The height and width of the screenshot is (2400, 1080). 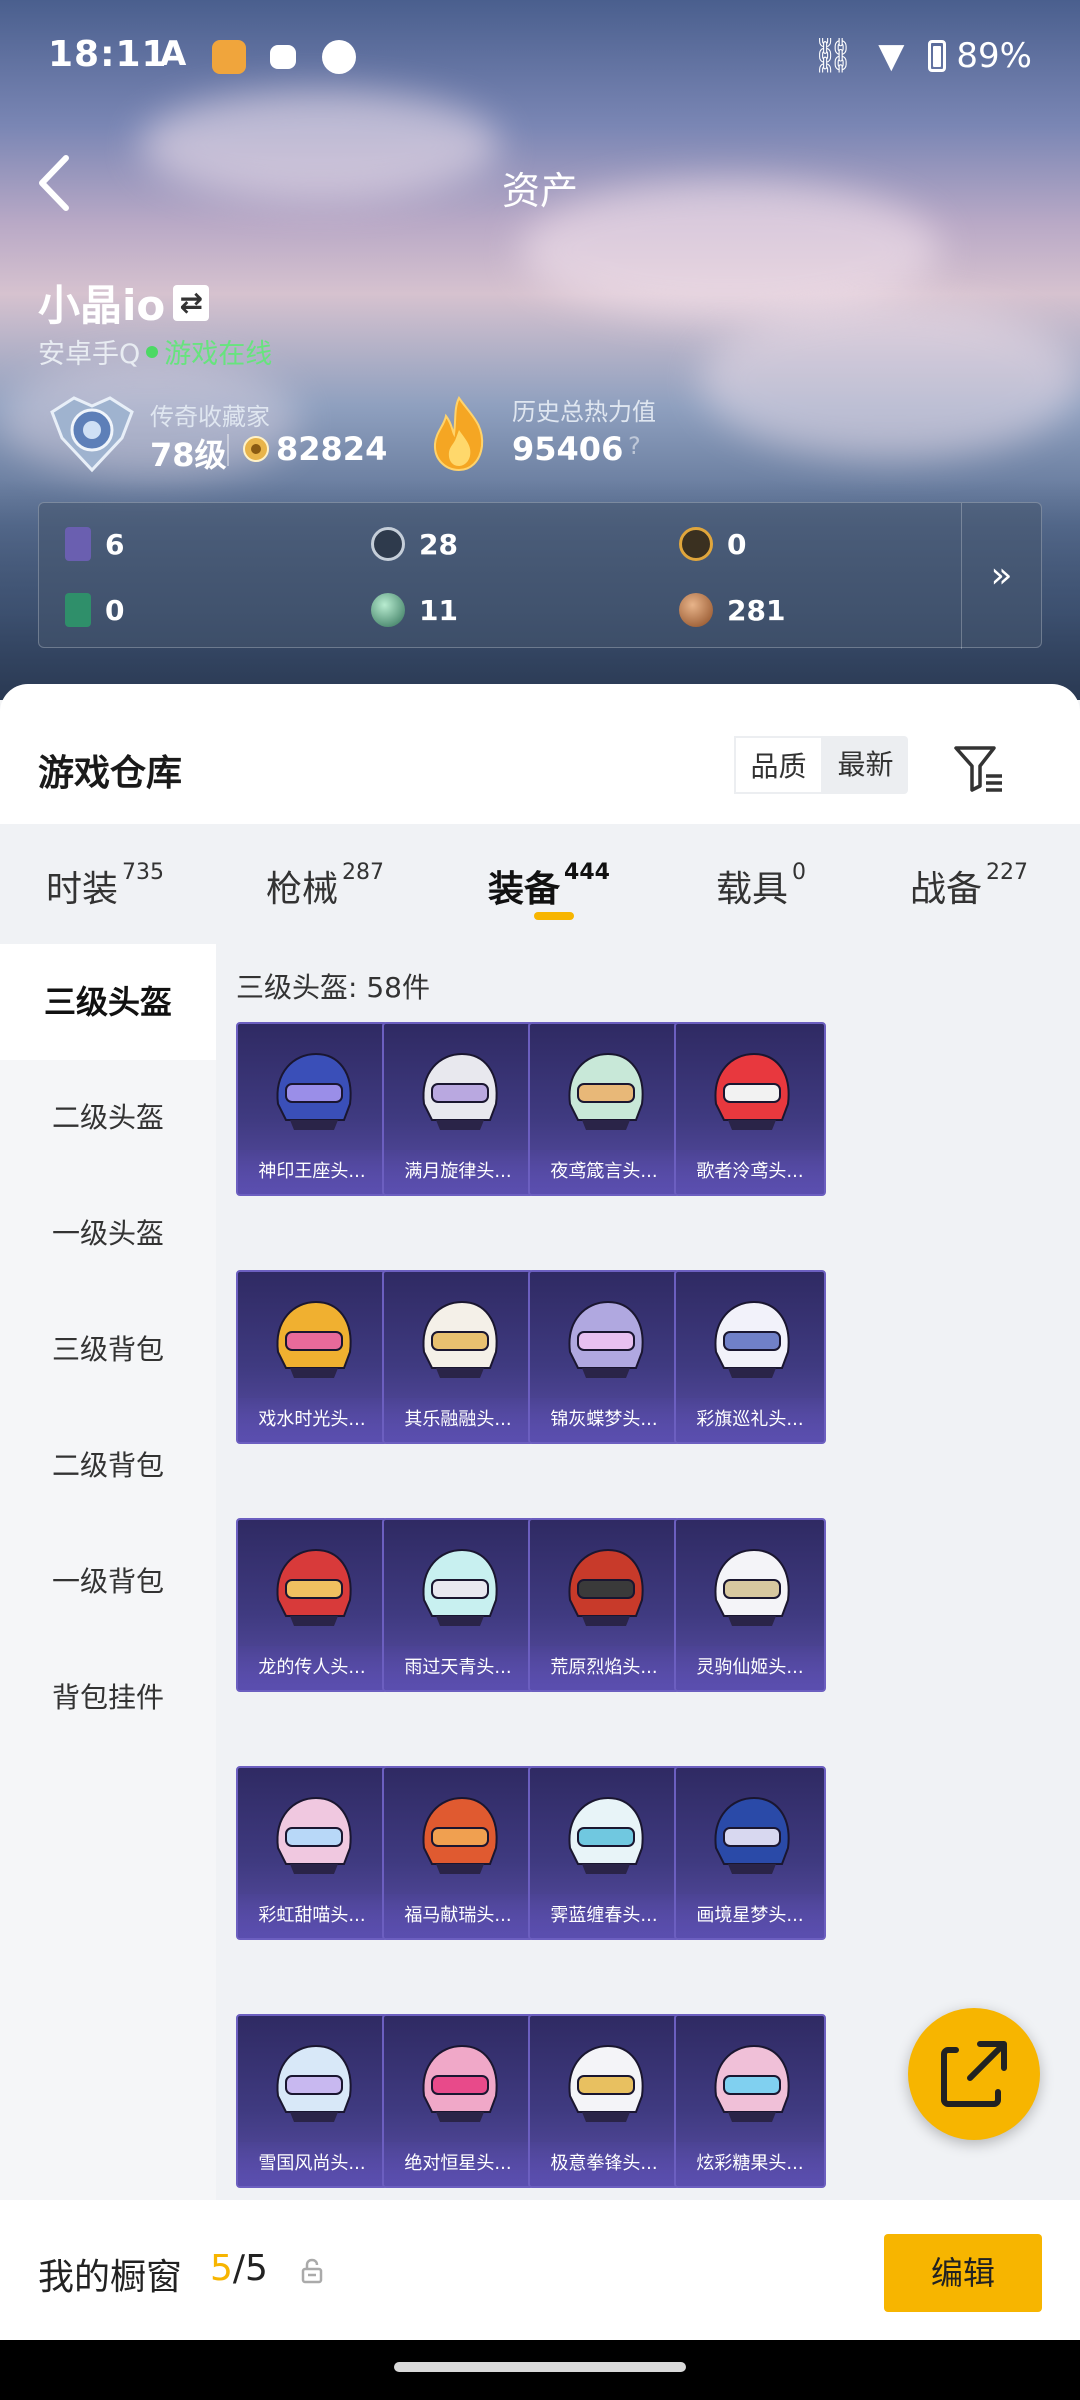 I want to click on sidebar-item-lvl3-backpack: 三级背包, so click(x=108, y=1350).